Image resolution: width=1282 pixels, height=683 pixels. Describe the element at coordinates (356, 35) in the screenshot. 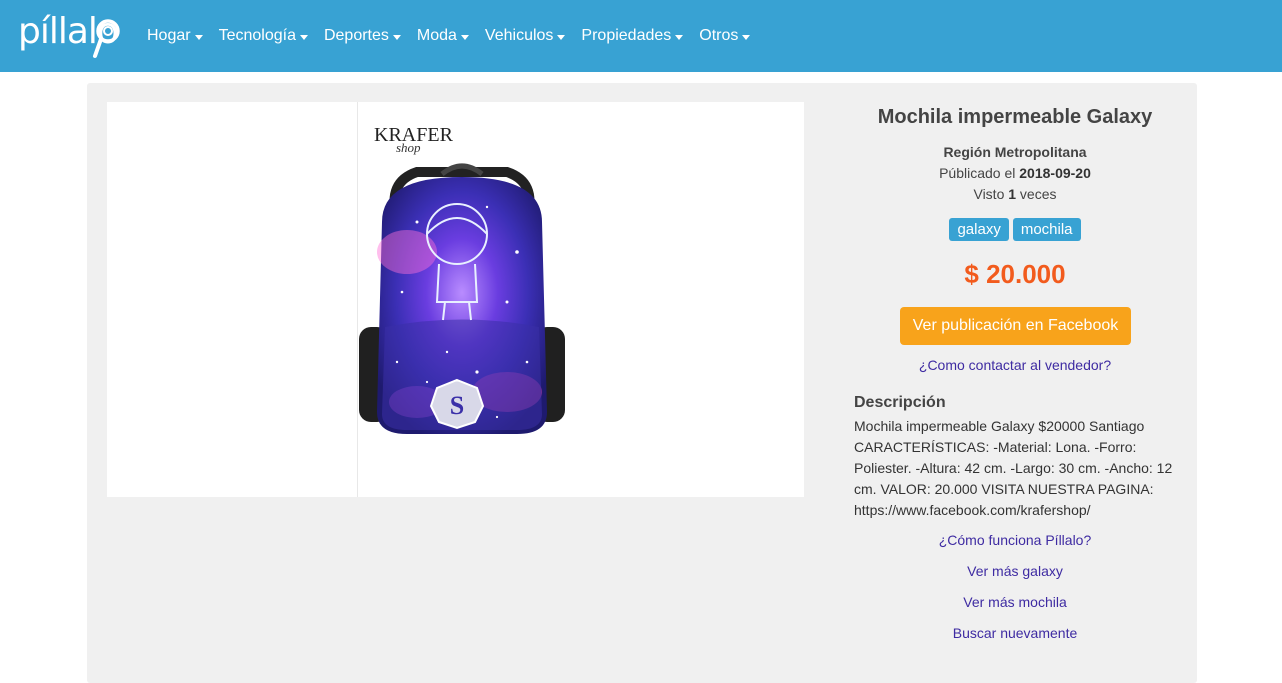

I see `nav-item-label: Deportes` at that location.